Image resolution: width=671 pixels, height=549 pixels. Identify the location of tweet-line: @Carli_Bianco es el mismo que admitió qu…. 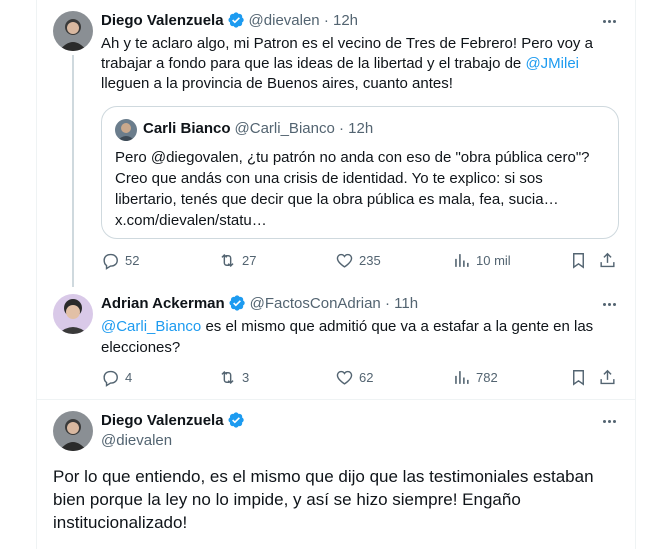
(361, 326).